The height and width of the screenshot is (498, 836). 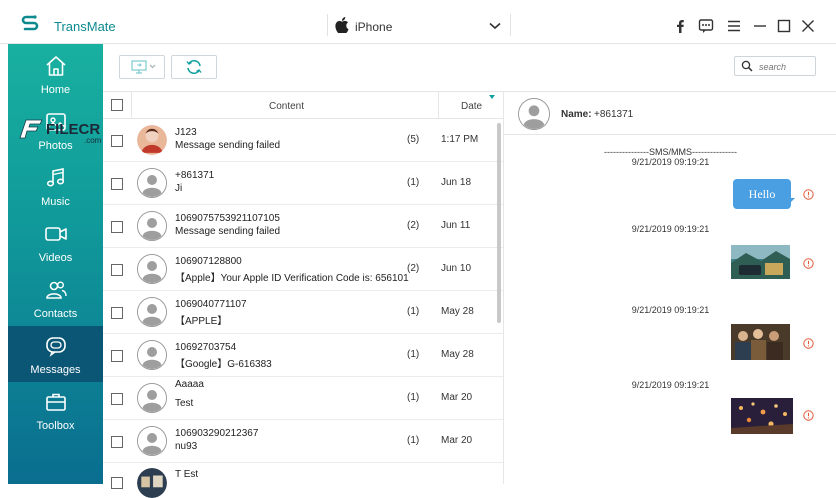 I want to click on list-scrollbar, so click(x=499, y=223).